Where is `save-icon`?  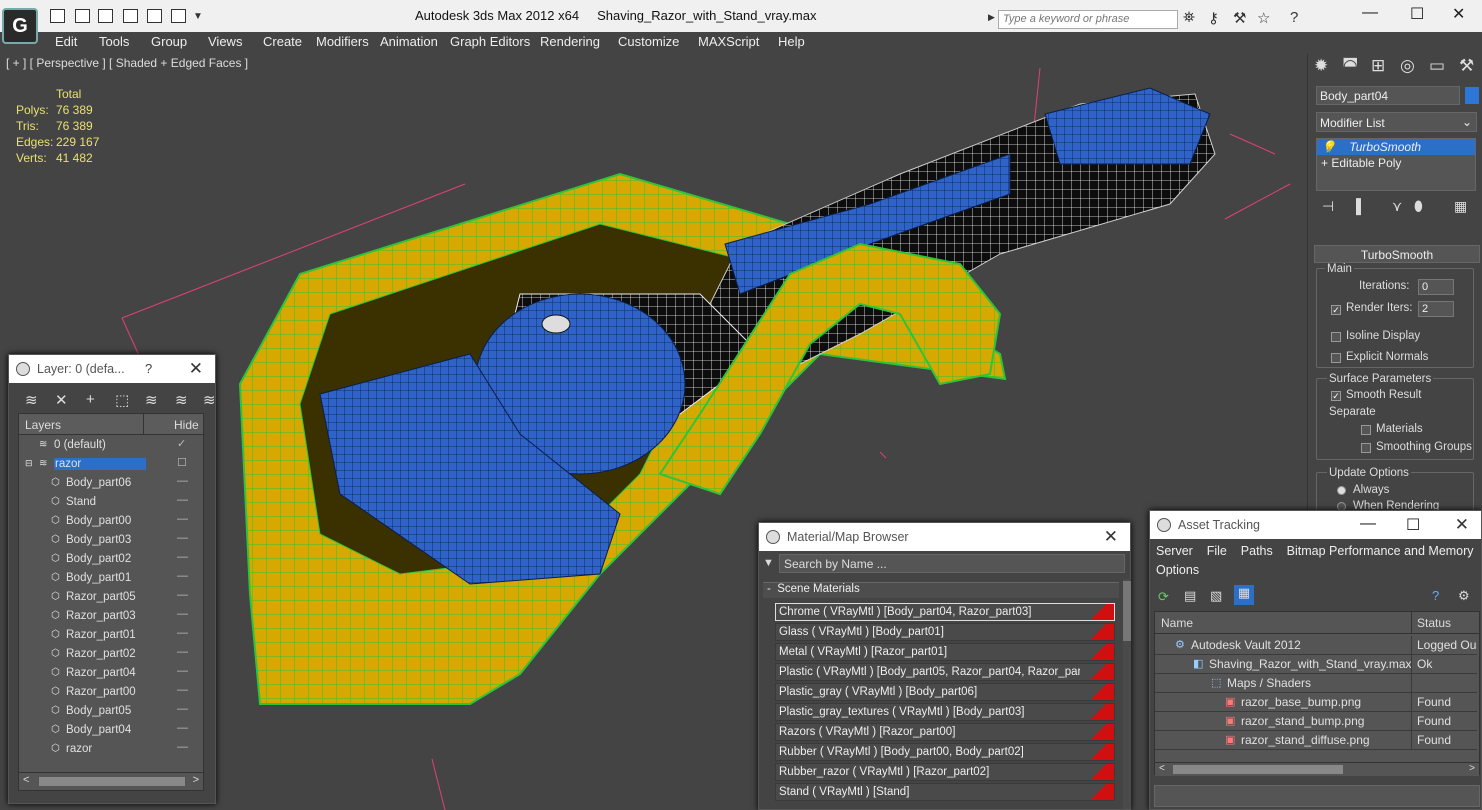
save-icon is located at coordinates (82, 16).